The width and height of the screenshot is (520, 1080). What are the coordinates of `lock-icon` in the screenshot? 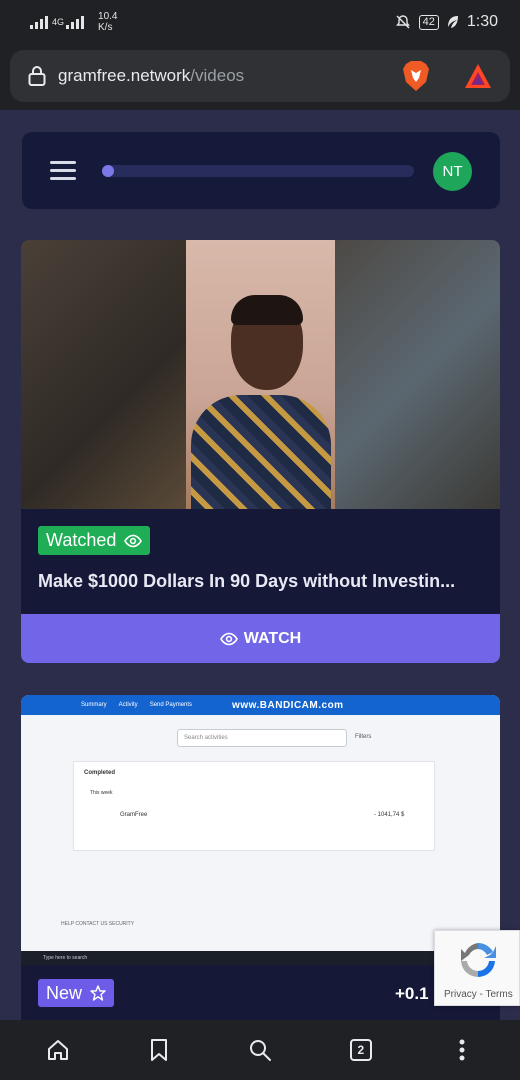 It's located at (37, 76).